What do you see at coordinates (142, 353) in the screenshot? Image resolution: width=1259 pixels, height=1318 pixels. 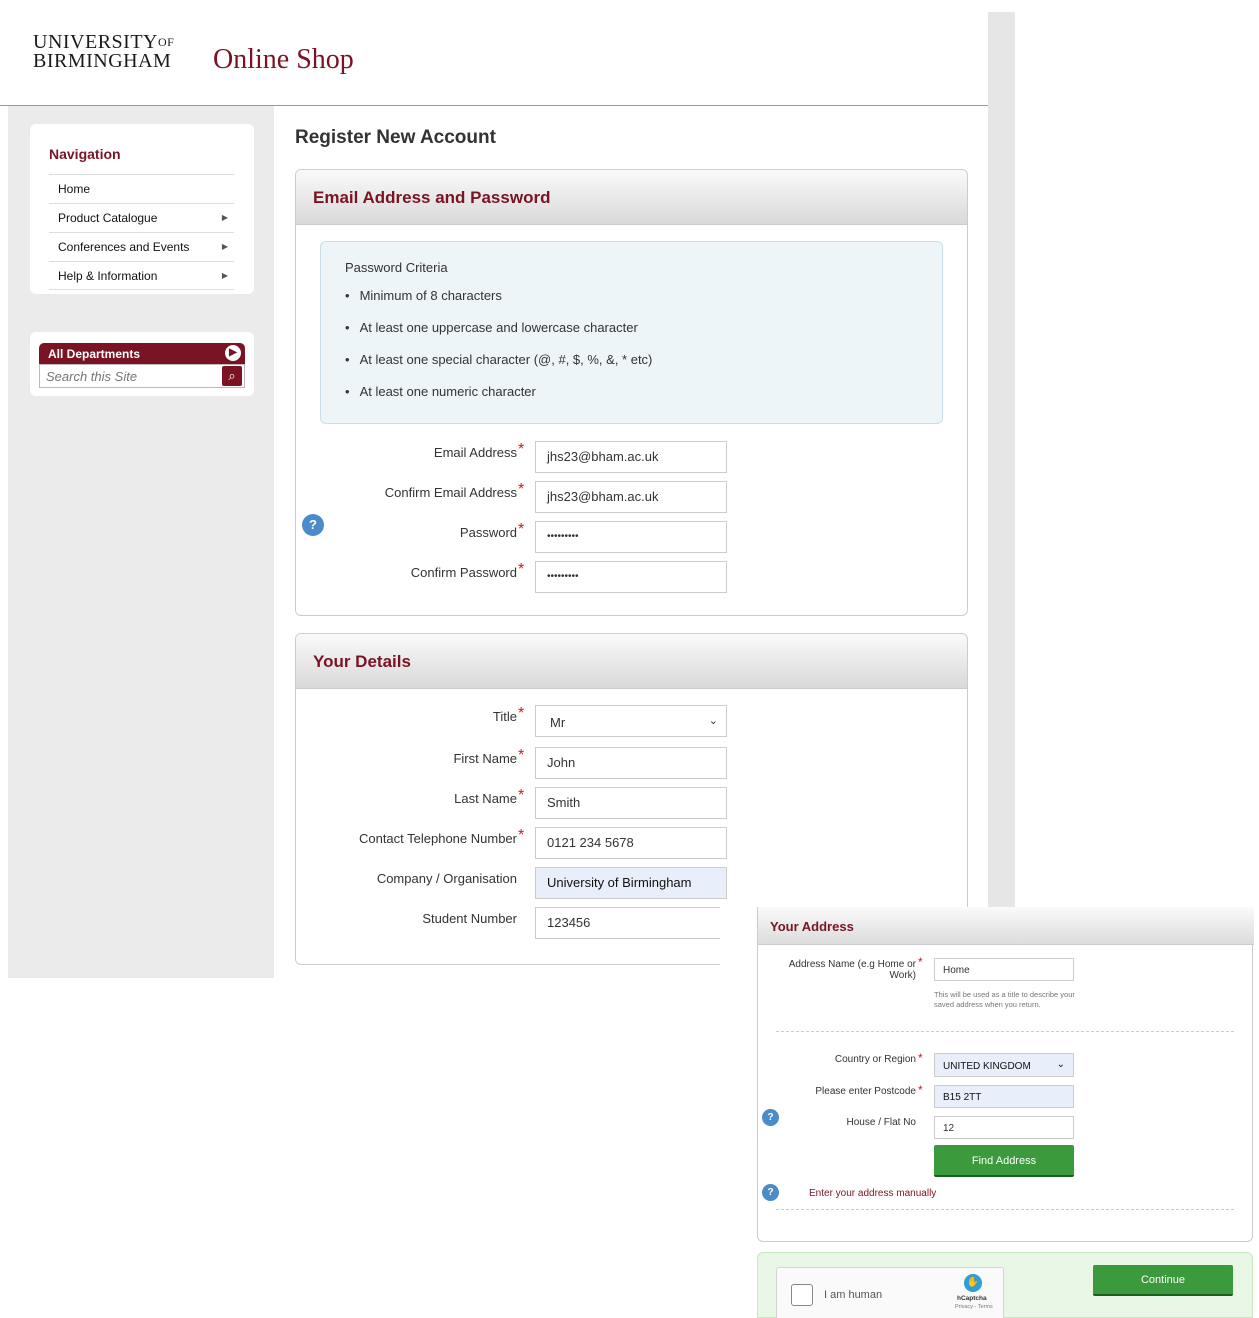 I see `all-departments-dropdown: All Departments ▶` at bounding box center [142, 353].